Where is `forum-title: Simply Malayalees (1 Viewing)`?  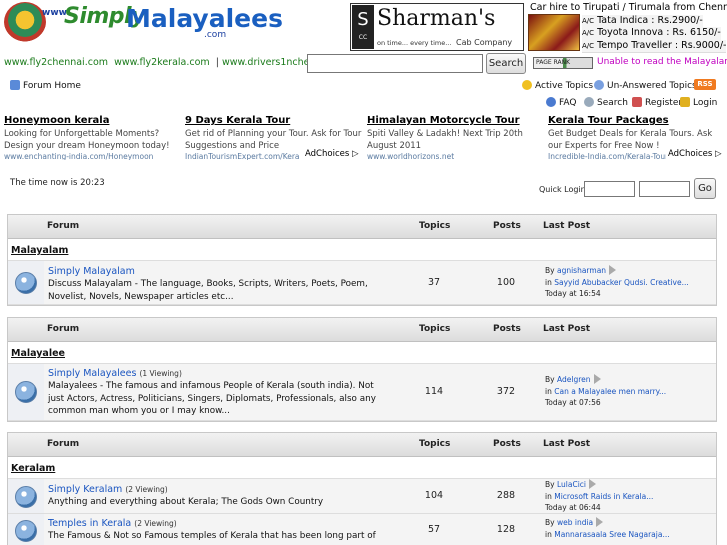
forum-title: Simply Malayalees (1 Viewing) is located at coordinates (115, 373).